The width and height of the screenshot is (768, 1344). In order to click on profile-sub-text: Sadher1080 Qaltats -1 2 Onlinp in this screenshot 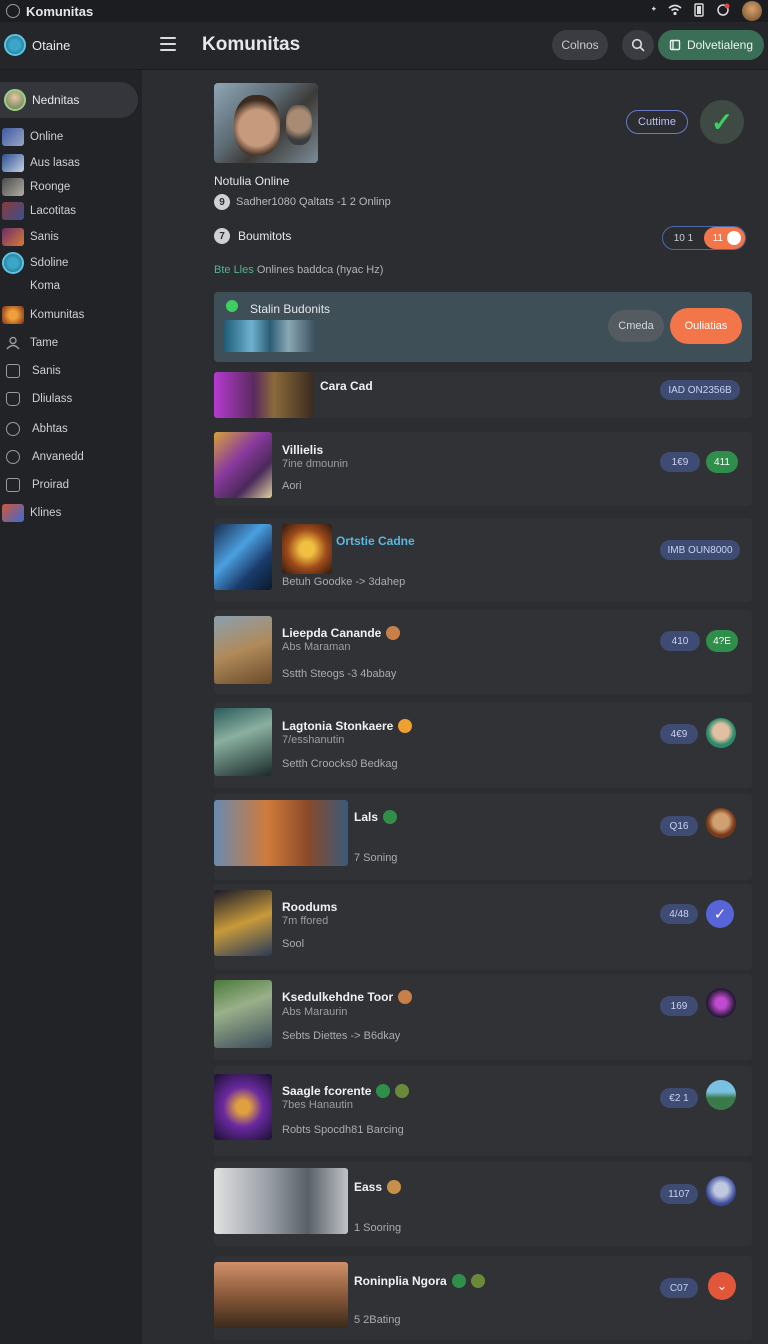, I will do `click(313, 202)`.